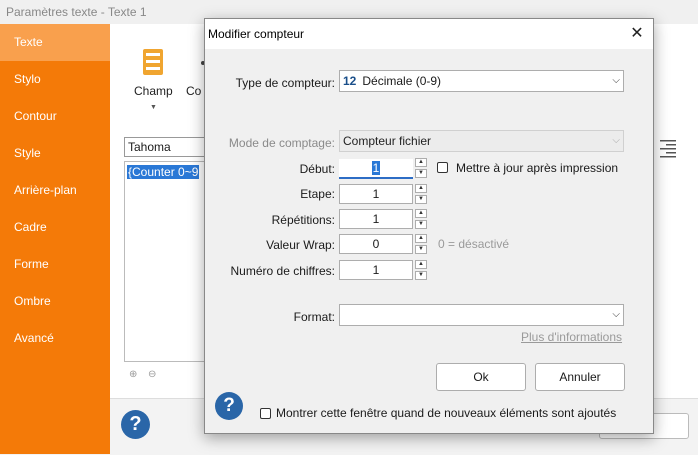  Describe the element at coordinates (421, 194) in the screenshot. I see `step-stepper: ▲ ▼` at that location.